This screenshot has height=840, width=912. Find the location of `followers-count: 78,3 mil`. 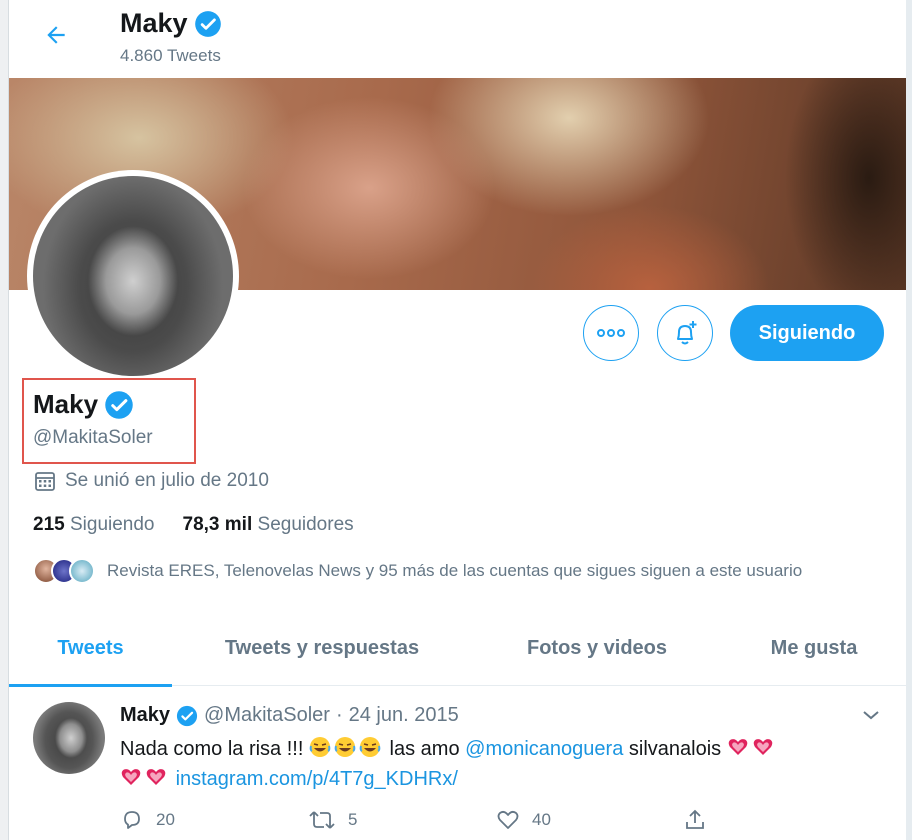

followers-count: 78,3 mil is located at coordinates (217, 524).